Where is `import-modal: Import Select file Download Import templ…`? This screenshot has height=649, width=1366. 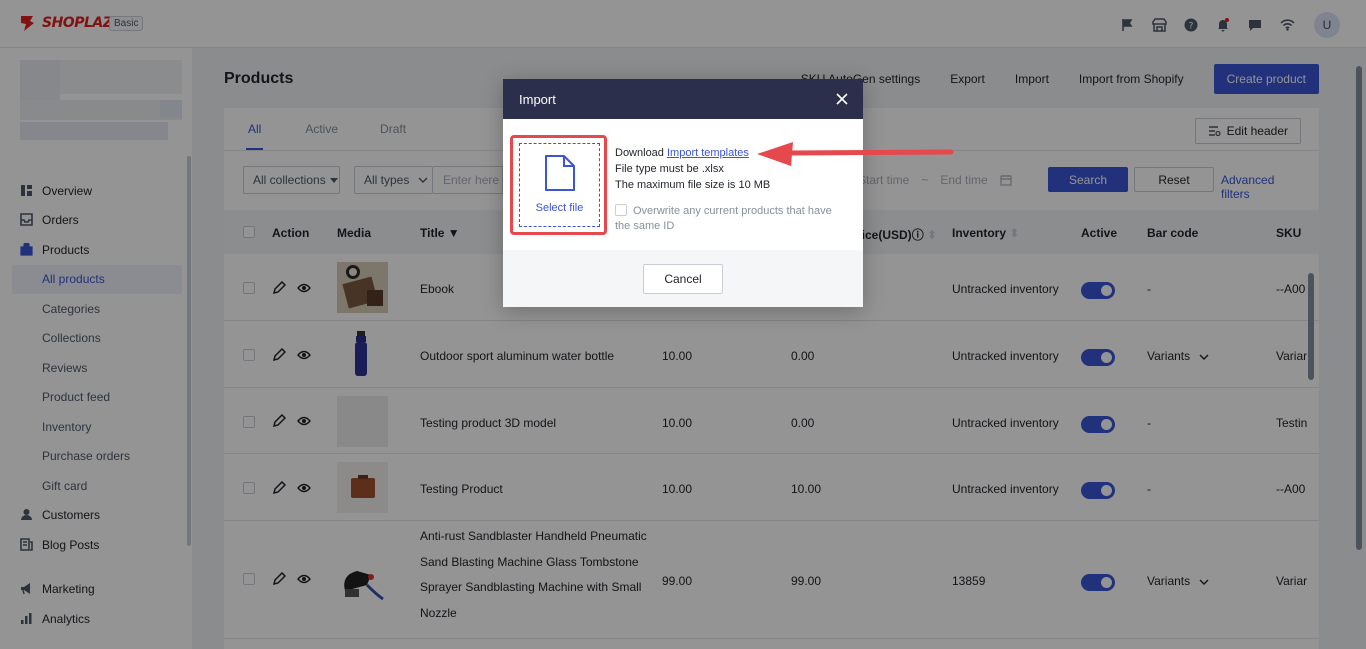
import-modal: Import Select file Download Import templ… is located at coordinates (683, 193).